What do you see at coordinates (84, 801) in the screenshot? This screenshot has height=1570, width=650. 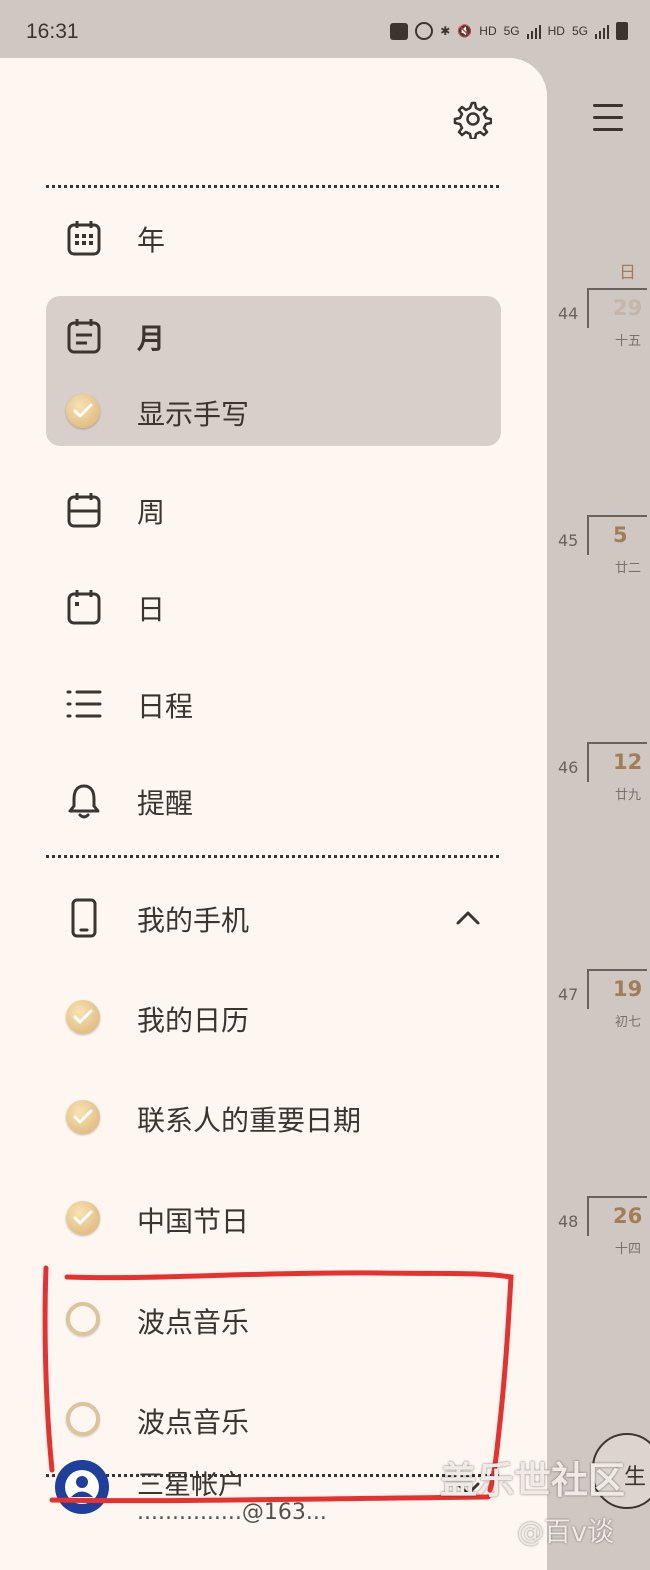 I see `bell-icon` at bounding box center [84, 801].